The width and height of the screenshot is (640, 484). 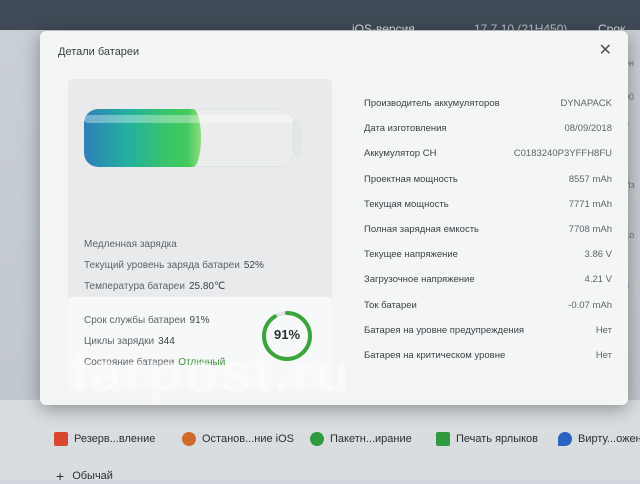 I want to click on spec-label: Батарея на критическом уровне, so click(x=435, y=355).